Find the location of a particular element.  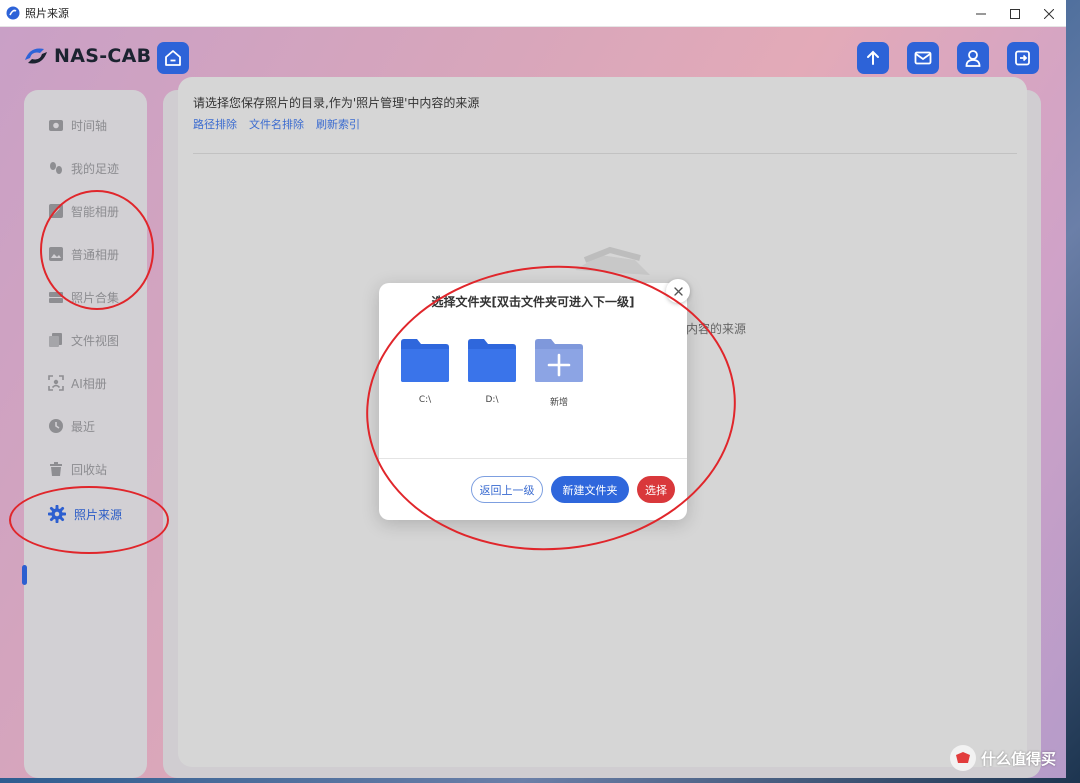

minimize-icon is located at coordinates (981, 13).